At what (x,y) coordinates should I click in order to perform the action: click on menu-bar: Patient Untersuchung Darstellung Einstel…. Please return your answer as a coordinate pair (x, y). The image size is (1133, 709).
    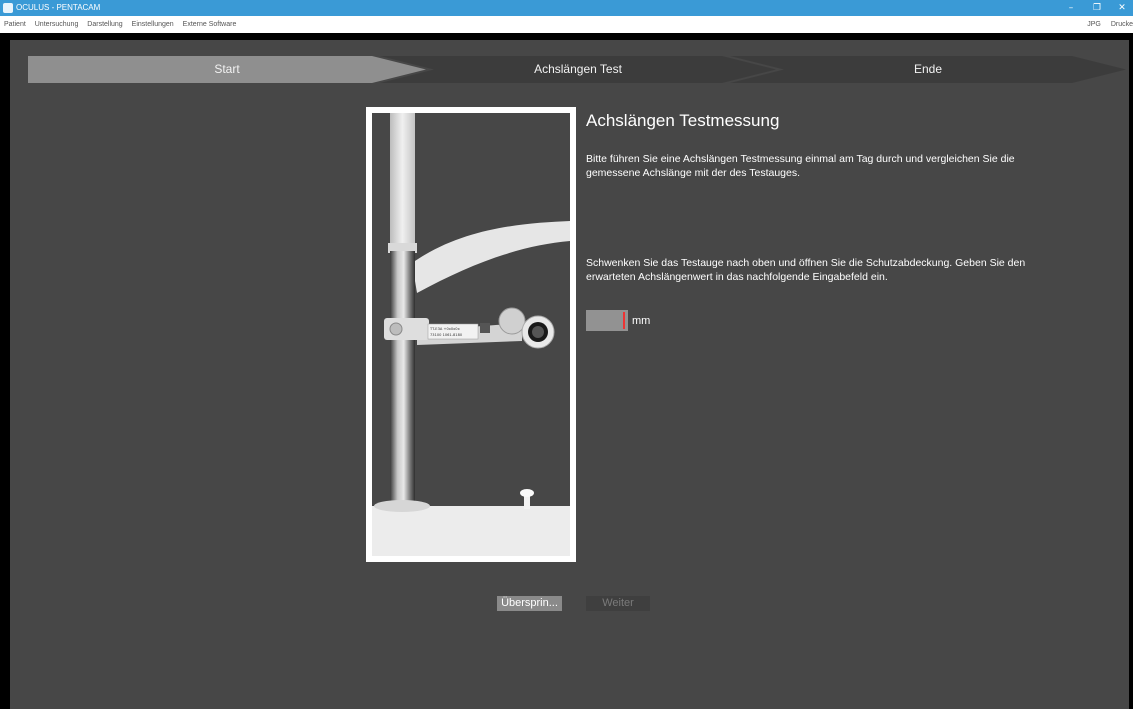
    Looking at the image, I should click on (566, 24).